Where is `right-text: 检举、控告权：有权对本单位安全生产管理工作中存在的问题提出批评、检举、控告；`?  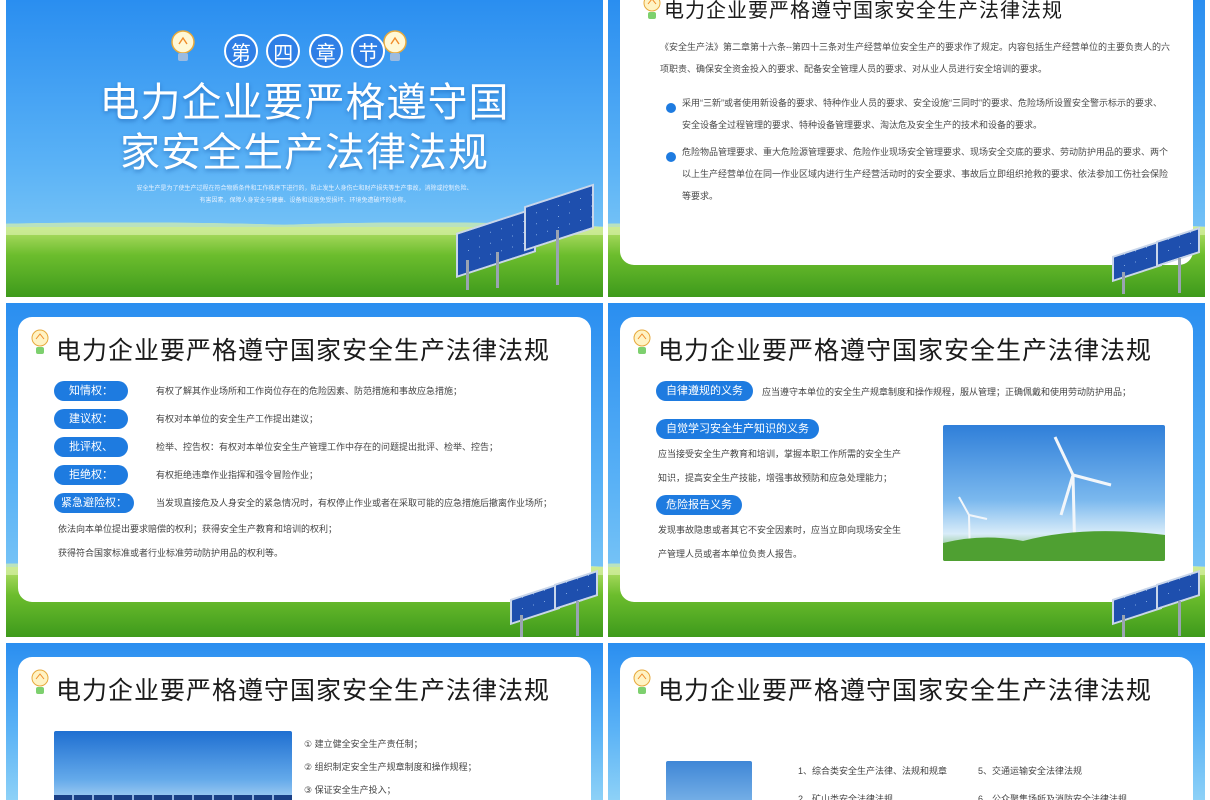 right-text: 检举、控告权：有权对本单位安全生产管理工作中存在的问题提出批评、检举、控告； is located at coordinates (327, 447).